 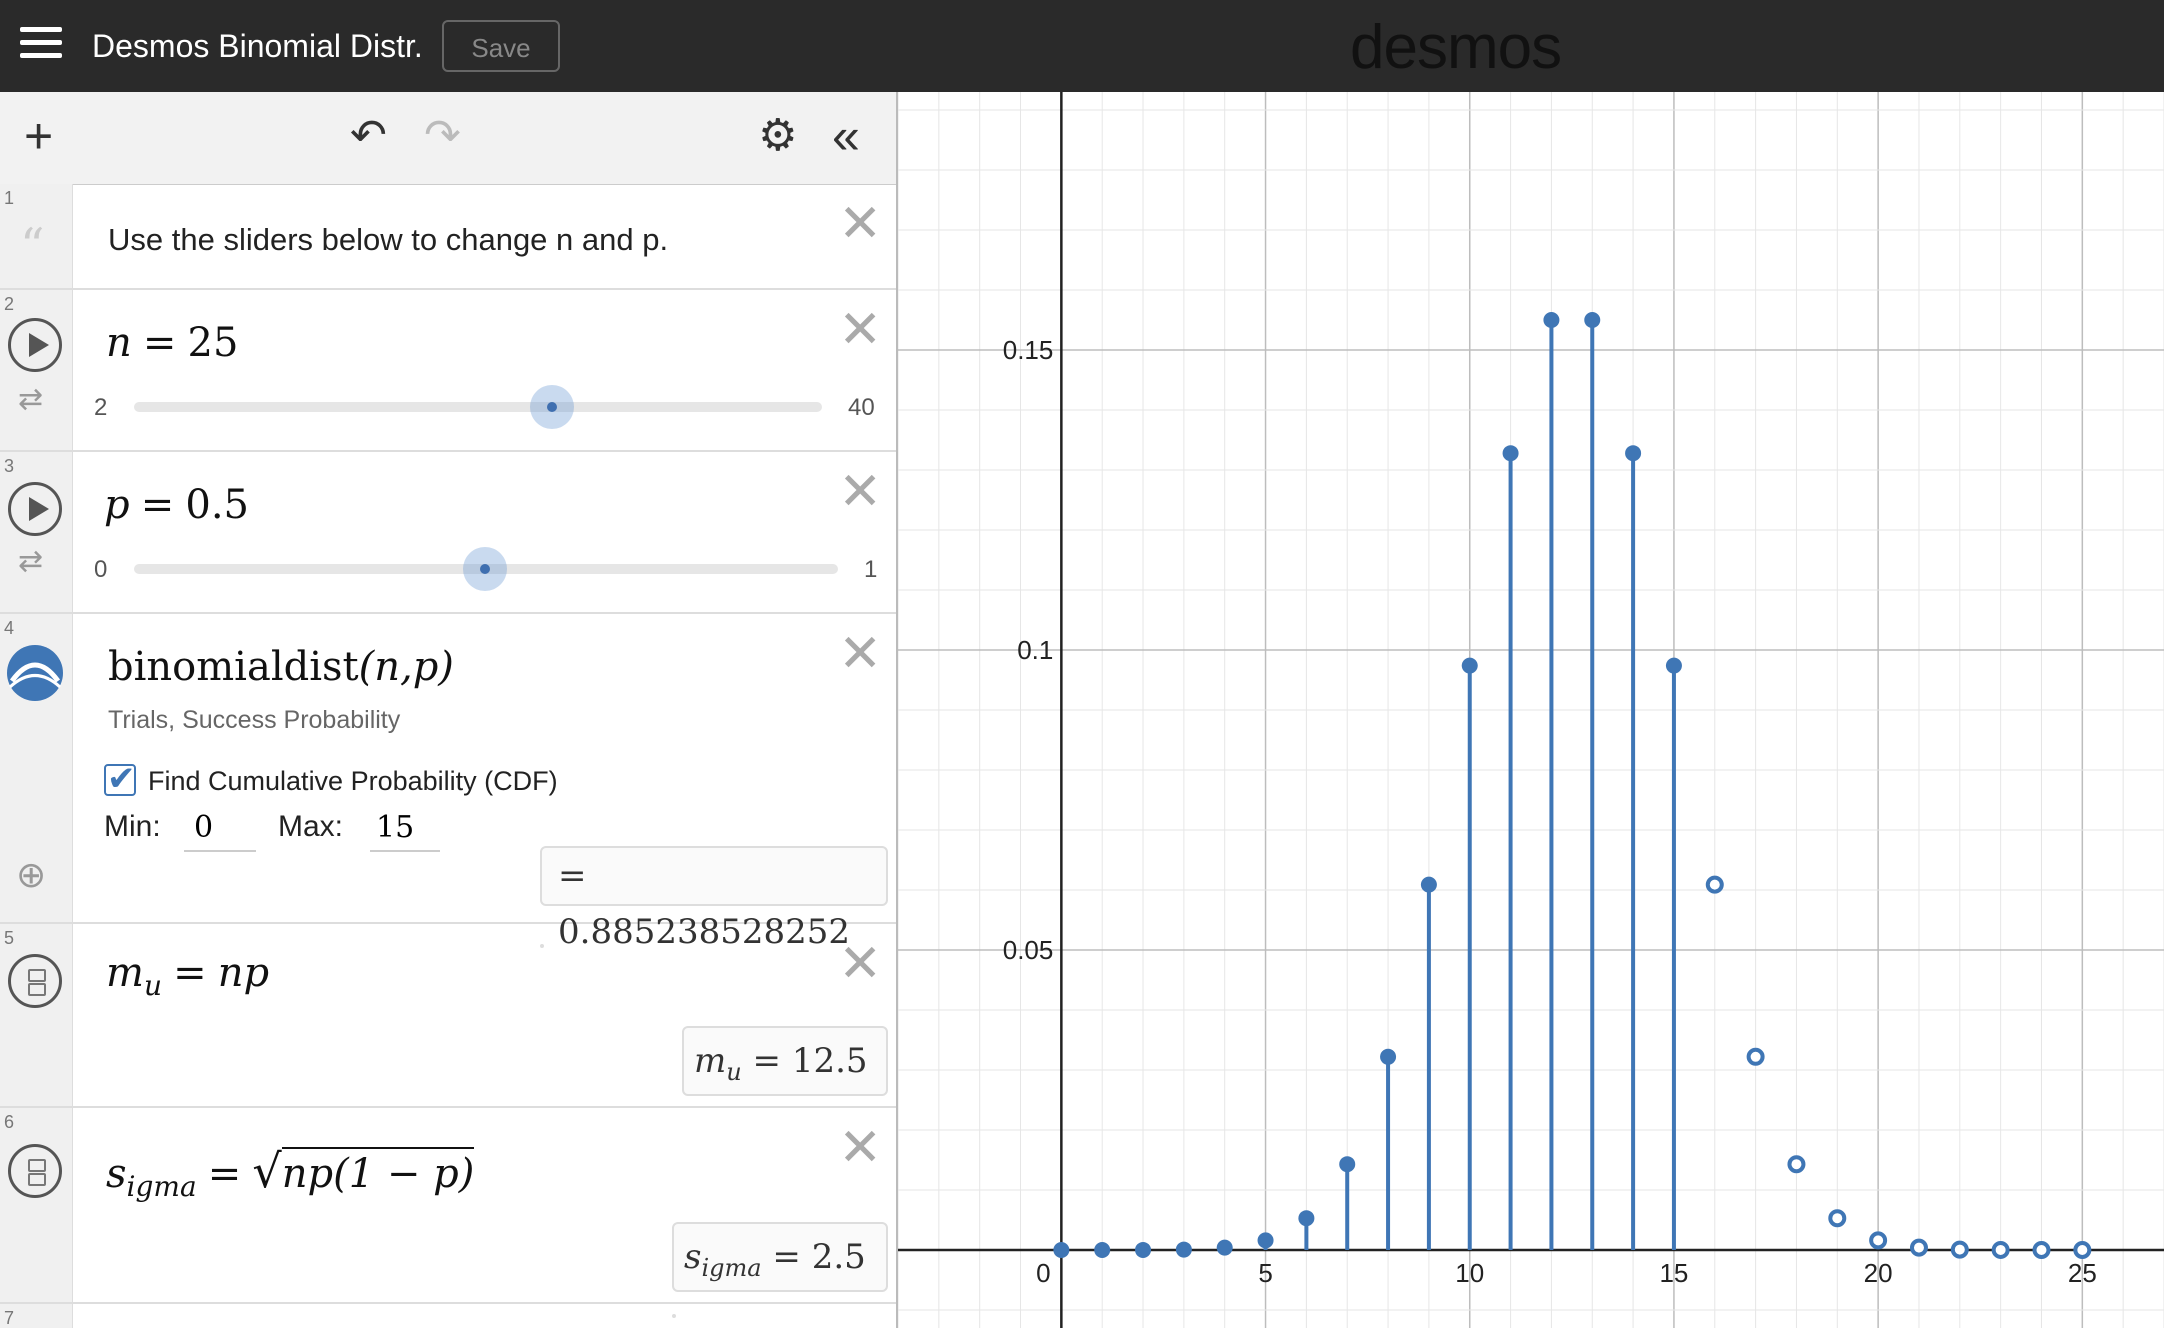 I want to click on expression-row-p: 3 ⇄ p = 0.5 0 1 ✕, so click(x=448, y=533).